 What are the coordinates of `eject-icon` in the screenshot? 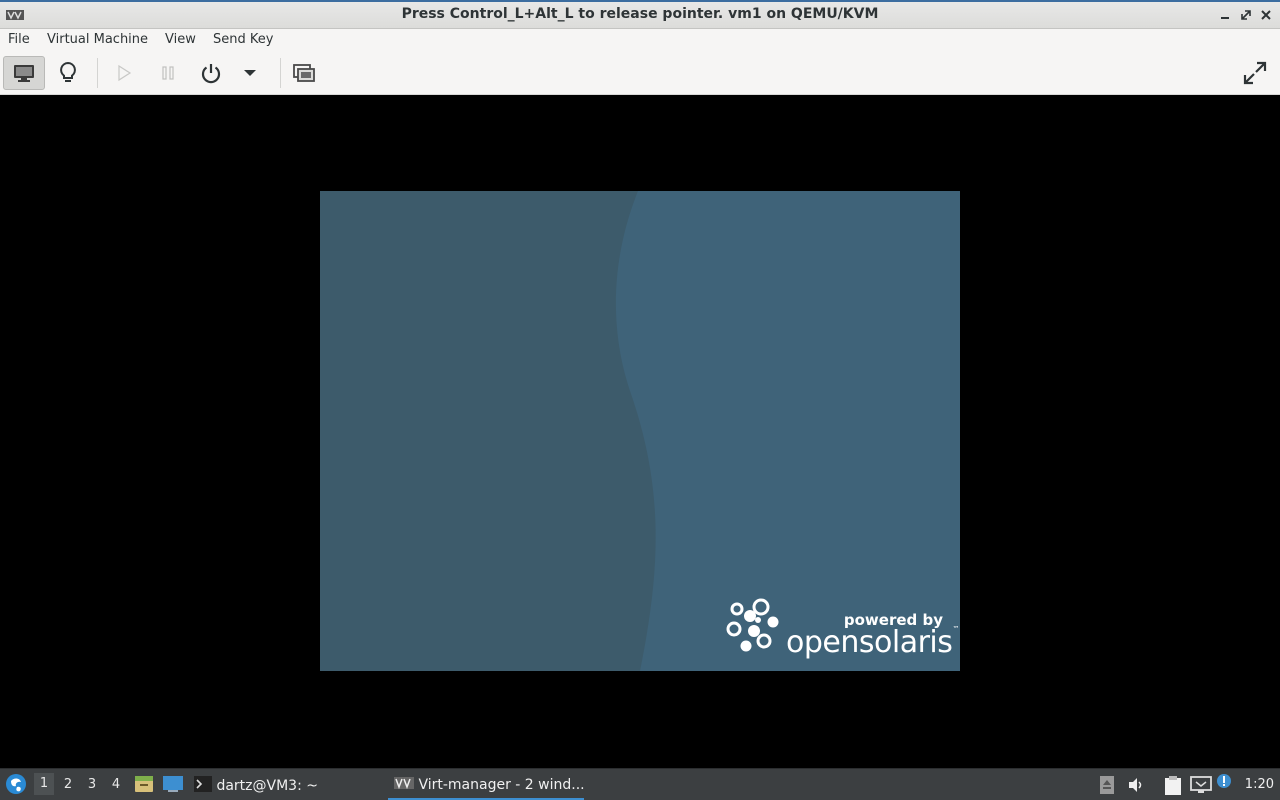 It's located at (1107, 787).